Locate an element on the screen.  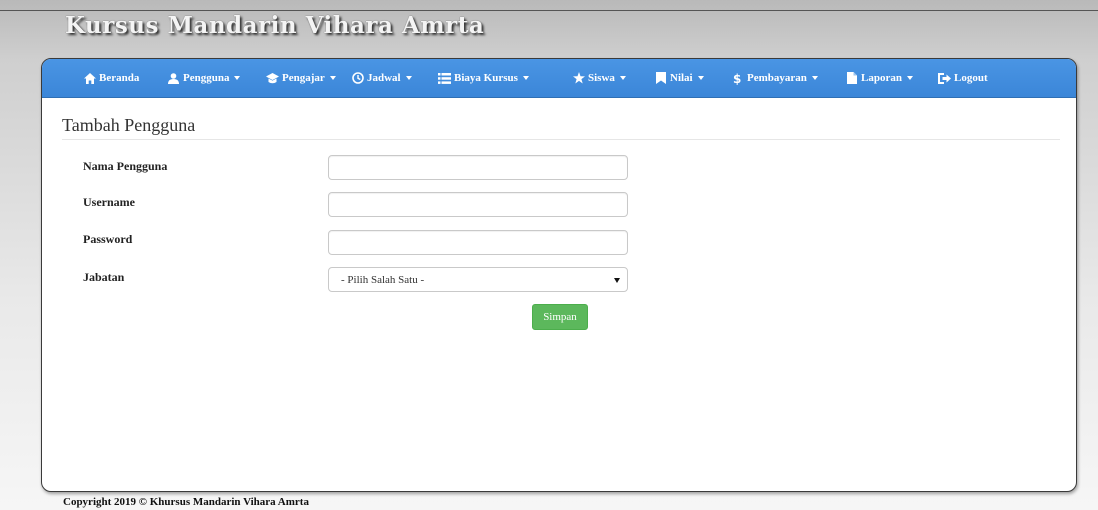
nav-beranda: Beranda is located at coordinates (111, 78).